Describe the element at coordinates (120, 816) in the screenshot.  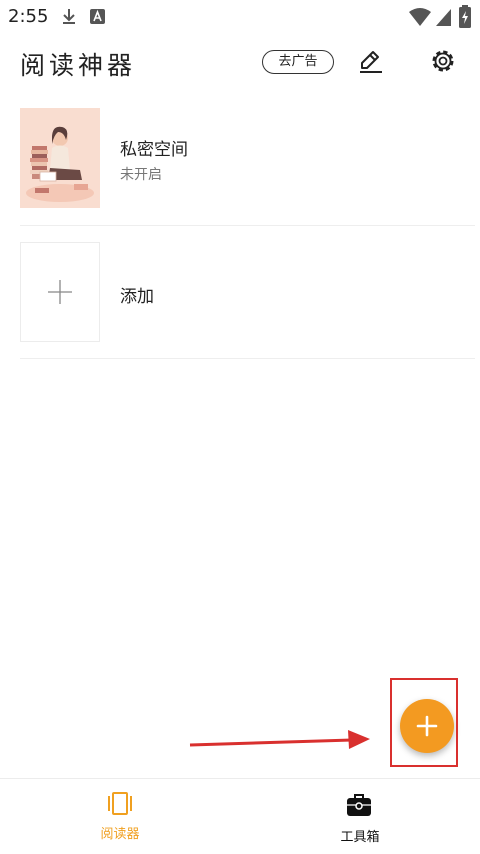
I see `tab-reader: 阅读器` at that location.